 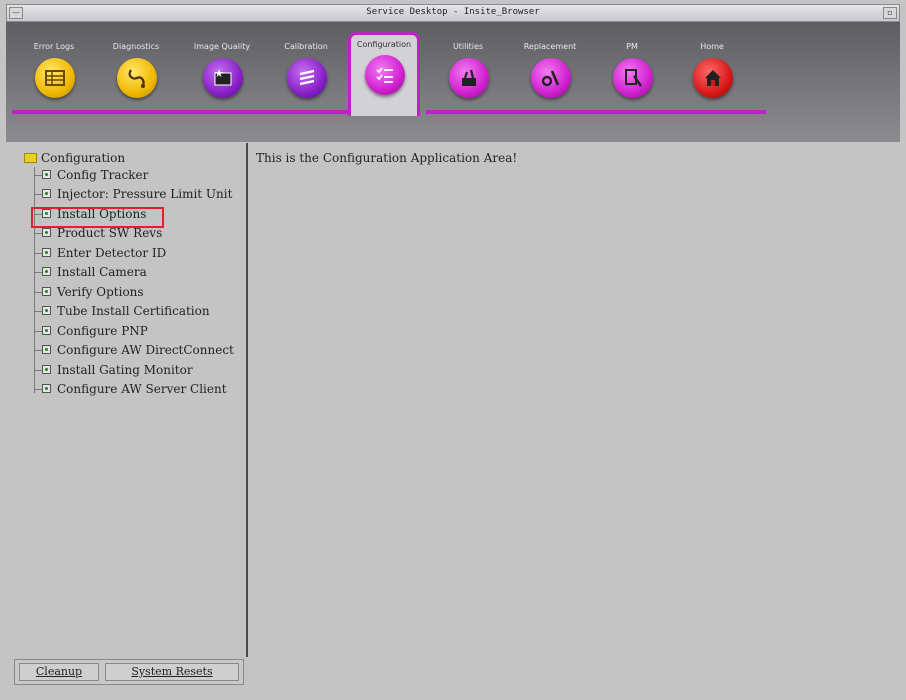 I want to click on tab-label: Image Quality, so click(x=222, y=46).